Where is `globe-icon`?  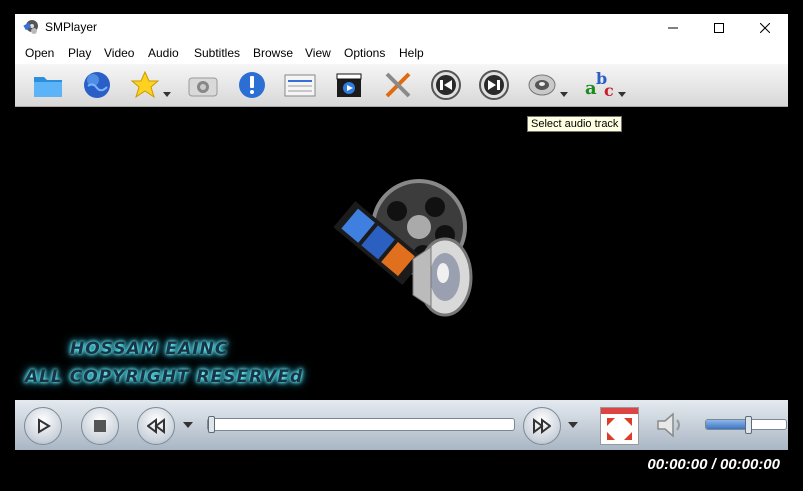
globe-icon is located at coordinates (97, 85).